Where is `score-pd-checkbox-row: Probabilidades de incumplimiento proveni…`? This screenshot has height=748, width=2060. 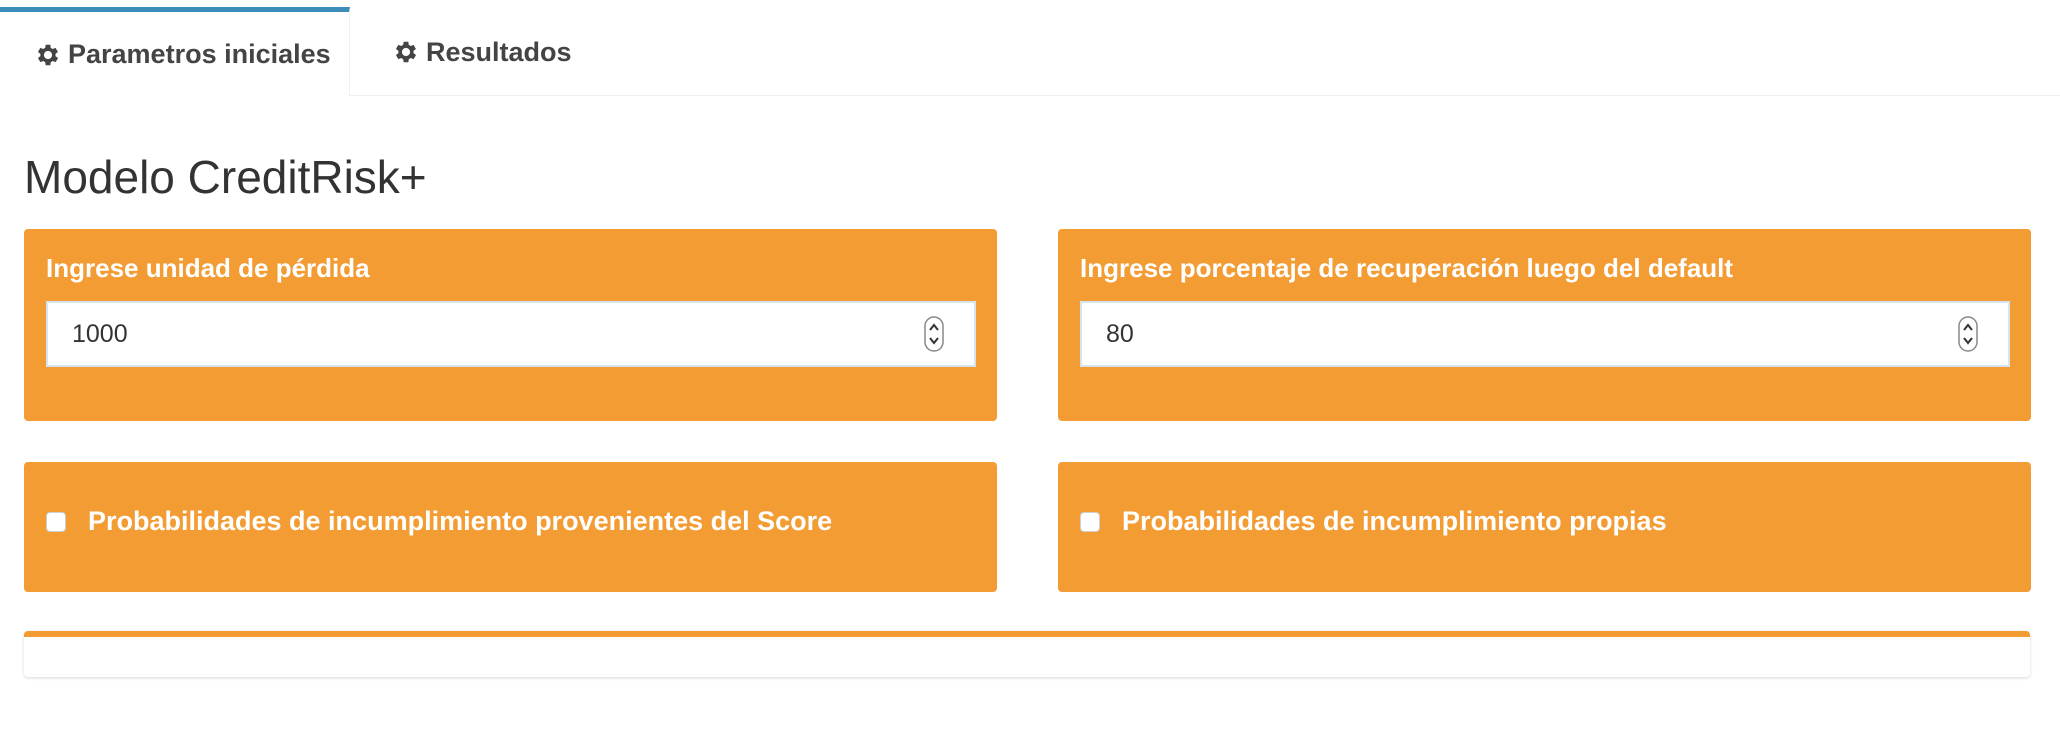 score-pd-checkbox-row: Probabilidades de incumplimiento proveni… is located at coordinates (439, 521).